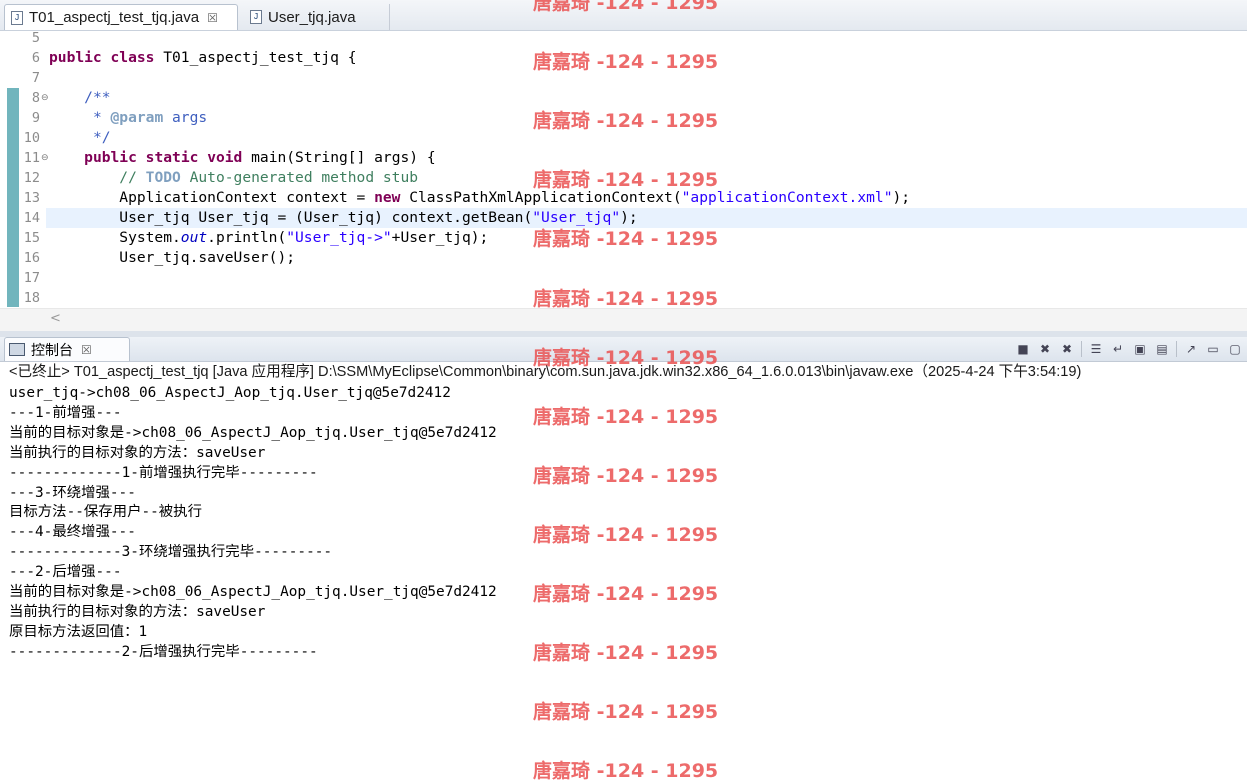 The image size is (1247, 783). What do you see at coordinates (312, 17) in the screenshot?
I see `tab-label: User_tjq.java` at bounding box center [312, 17].